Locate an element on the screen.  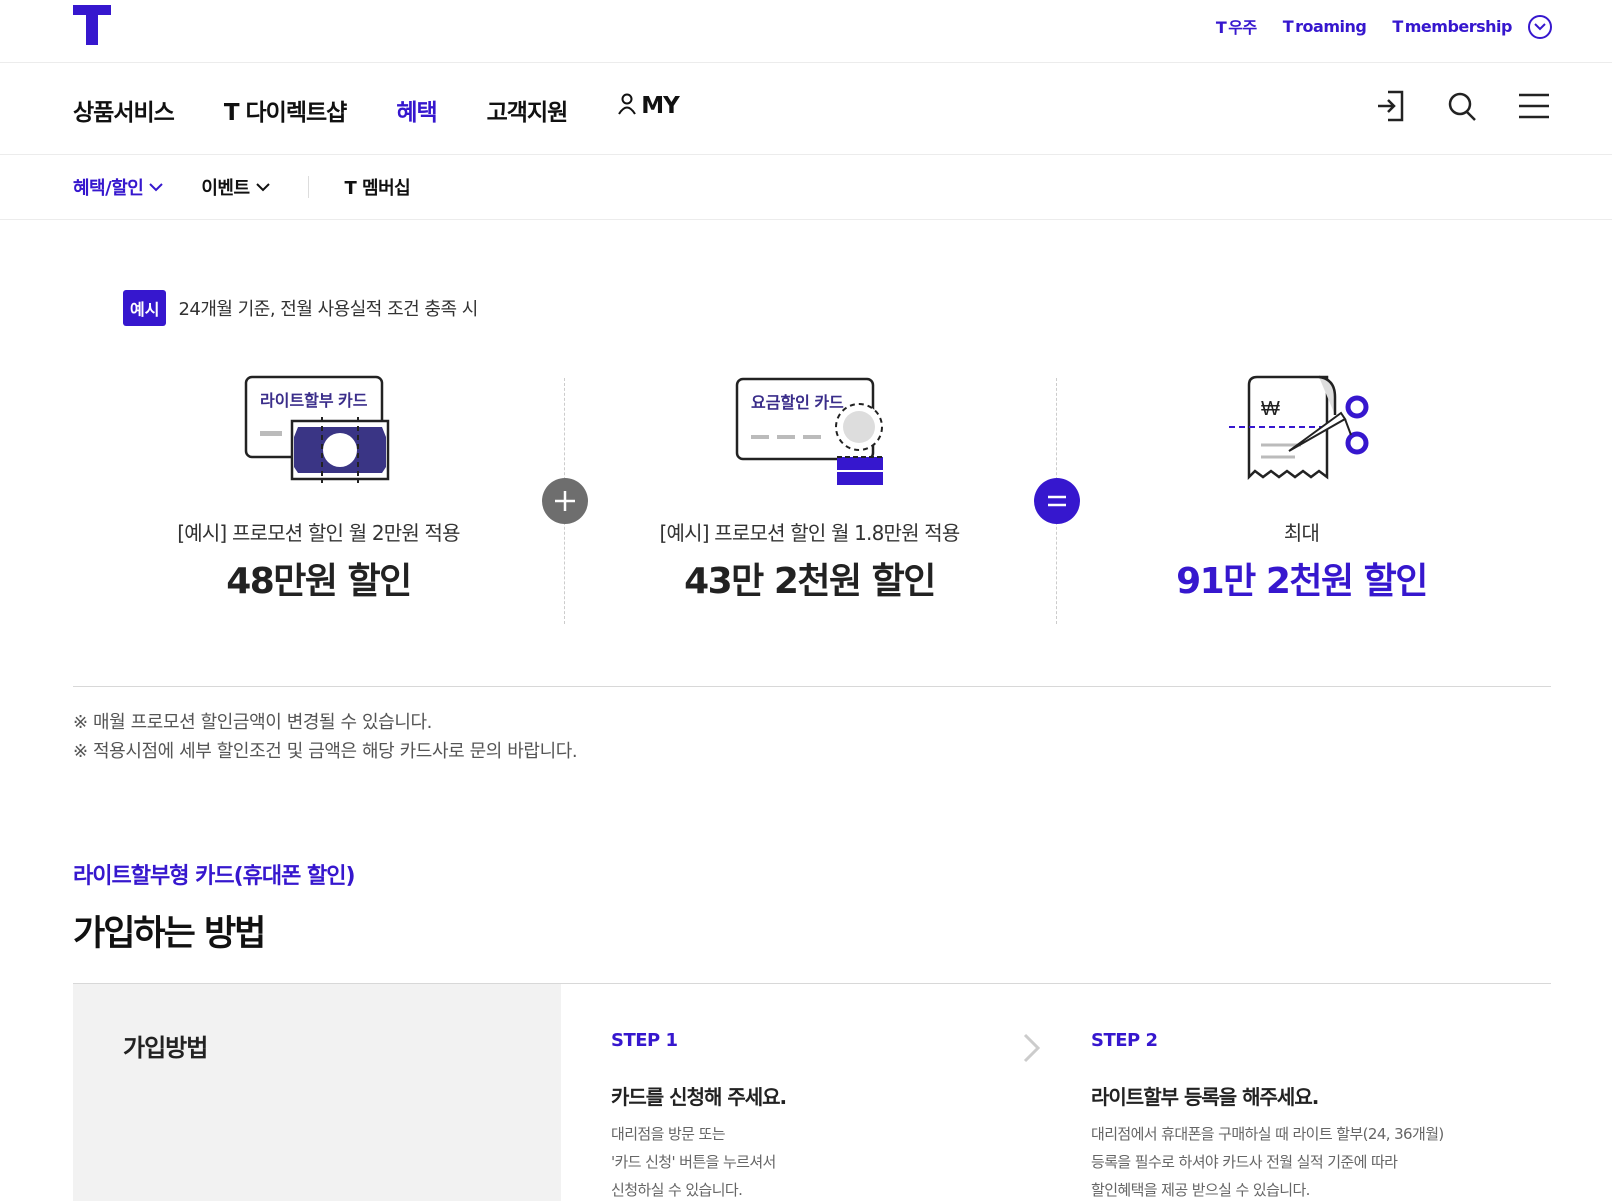
section-subtitle: 라이트할부형 카드(휴대폰 할인) is located at coordinates (214, 876).